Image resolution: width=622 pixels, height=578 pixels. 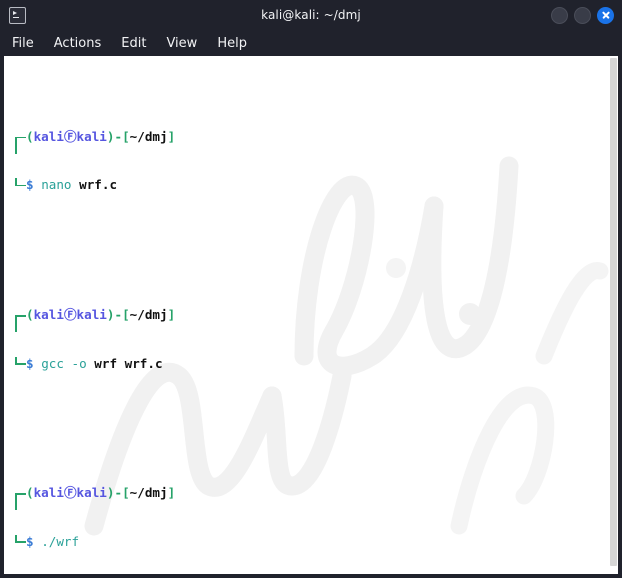 What do you see at coordinates (133, 43) in the screenshot?
I see `menu-item-edit: Edit` at bounding box center [133, 43].